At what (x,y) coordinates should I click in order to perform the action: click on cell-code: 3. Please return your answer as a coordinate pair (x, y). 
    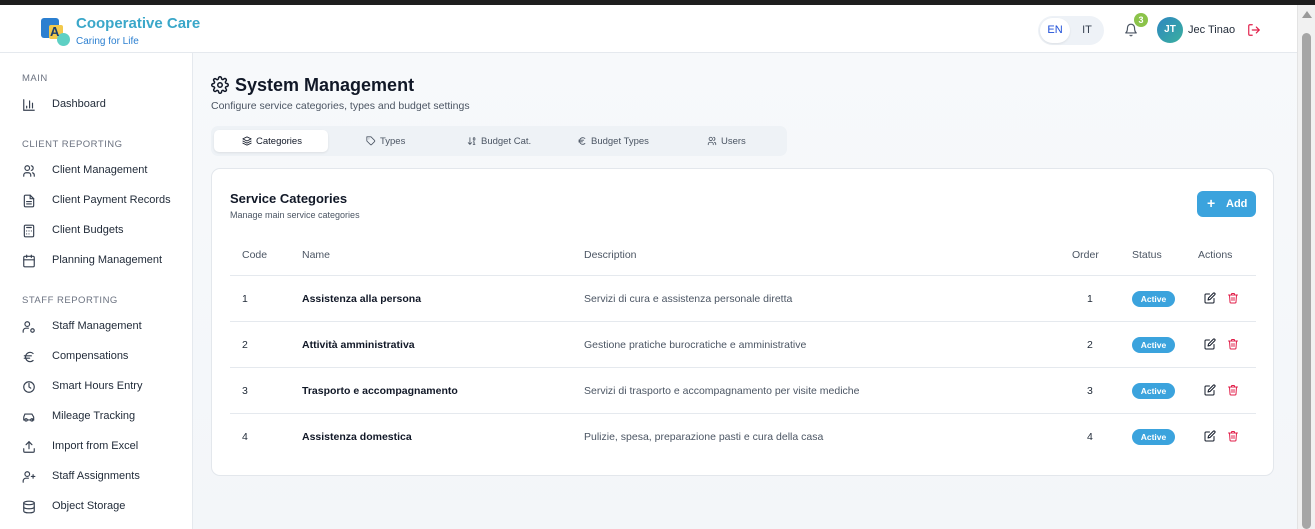
    Looking at the image, I should click on (245, 391).